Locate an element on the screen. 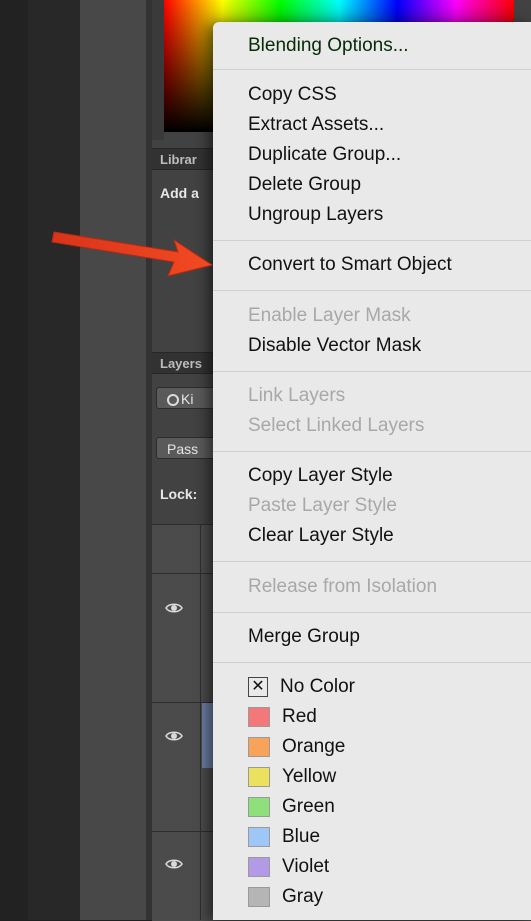 This screenshot has width=531, height=921. menu-item-merge-group: Merge Group is located at coordinates (304, 637).